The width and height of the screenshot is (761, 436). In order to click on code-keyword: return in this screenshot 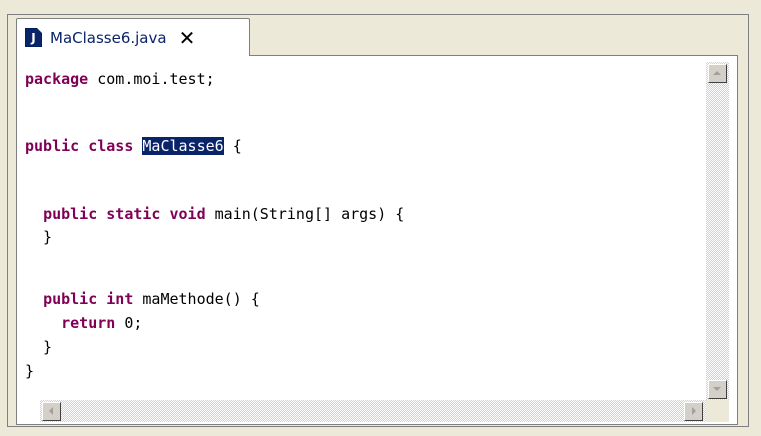, I will do `click(88, 323)`.